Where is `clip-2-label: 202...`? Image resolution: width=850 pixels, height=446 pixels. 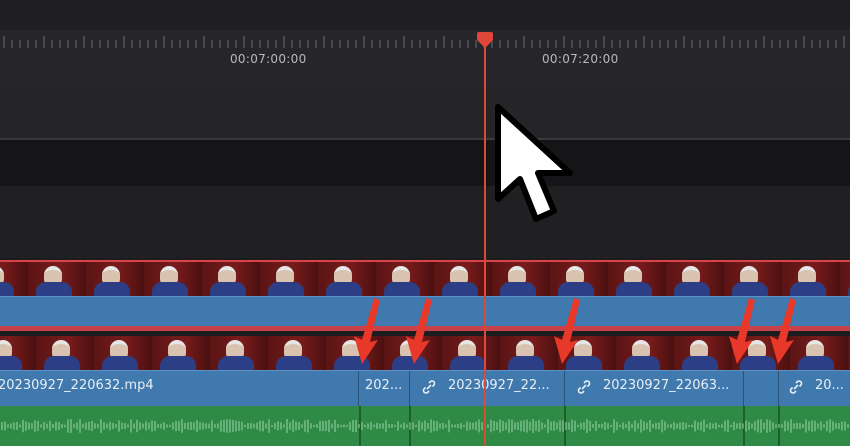
clip-2-label: 202... is located at coordinates (384, 385).